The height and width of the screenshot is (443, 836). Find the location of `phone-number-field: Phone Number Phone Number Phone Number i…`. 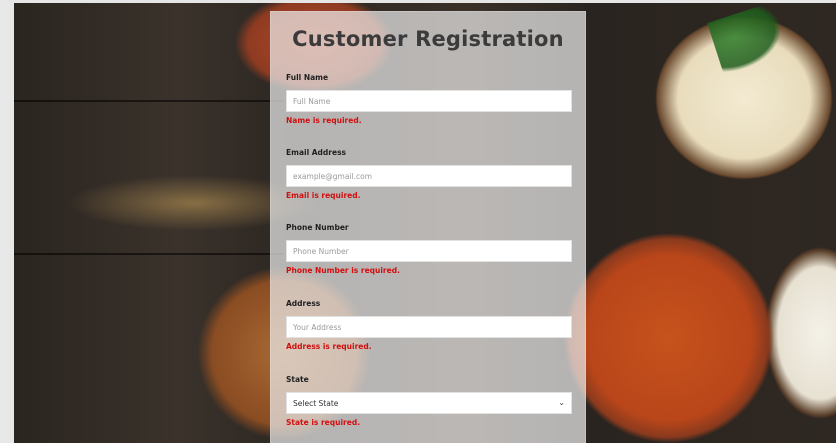

phone-number-field: Phone Number Phone Number Phone Number i… is located at coordinates (429, 249).